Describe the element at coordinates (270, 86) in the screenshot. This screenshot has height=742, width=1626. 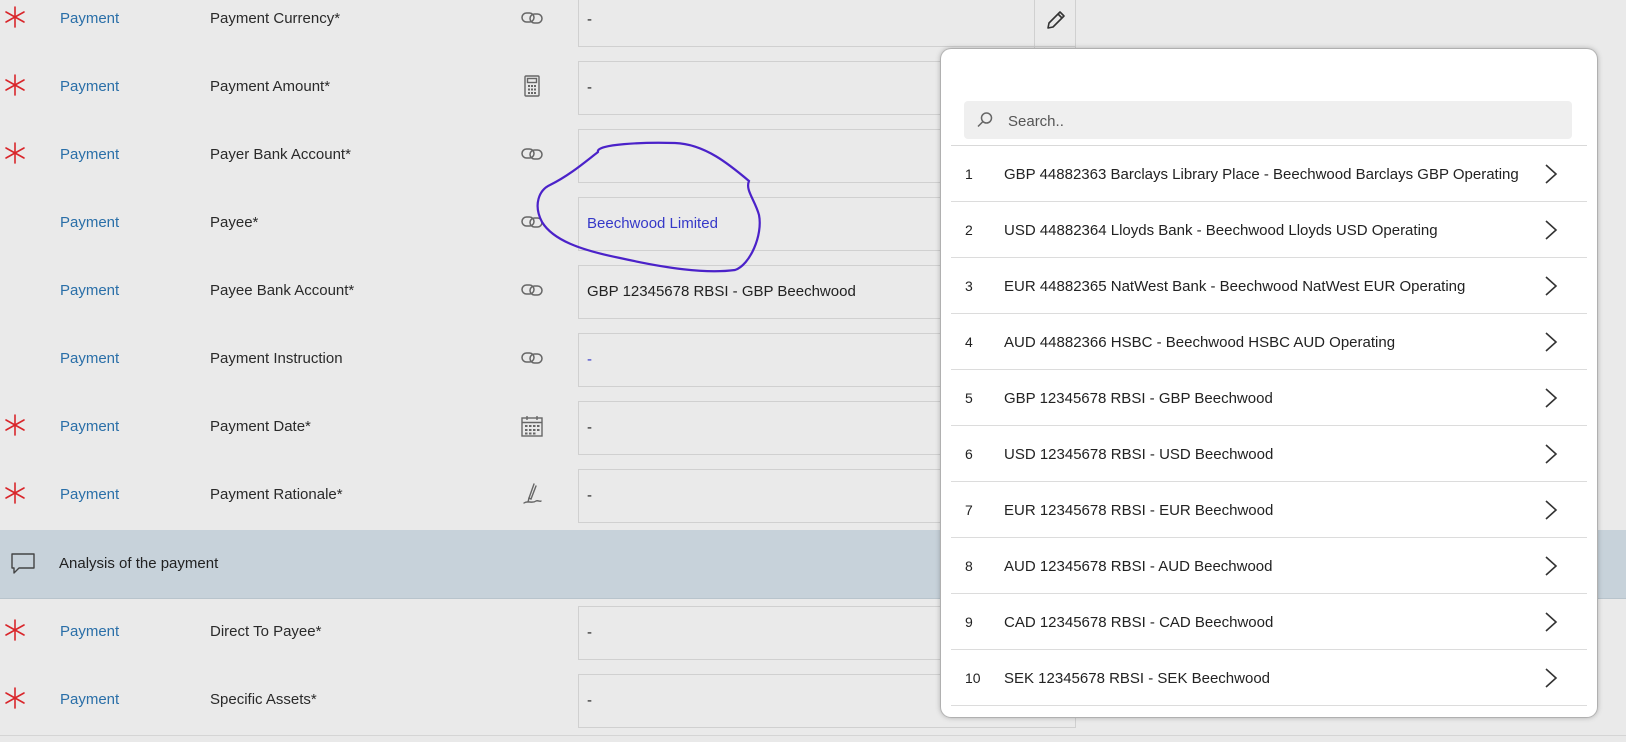
I see `field-label: Payment Amount*` at that location.